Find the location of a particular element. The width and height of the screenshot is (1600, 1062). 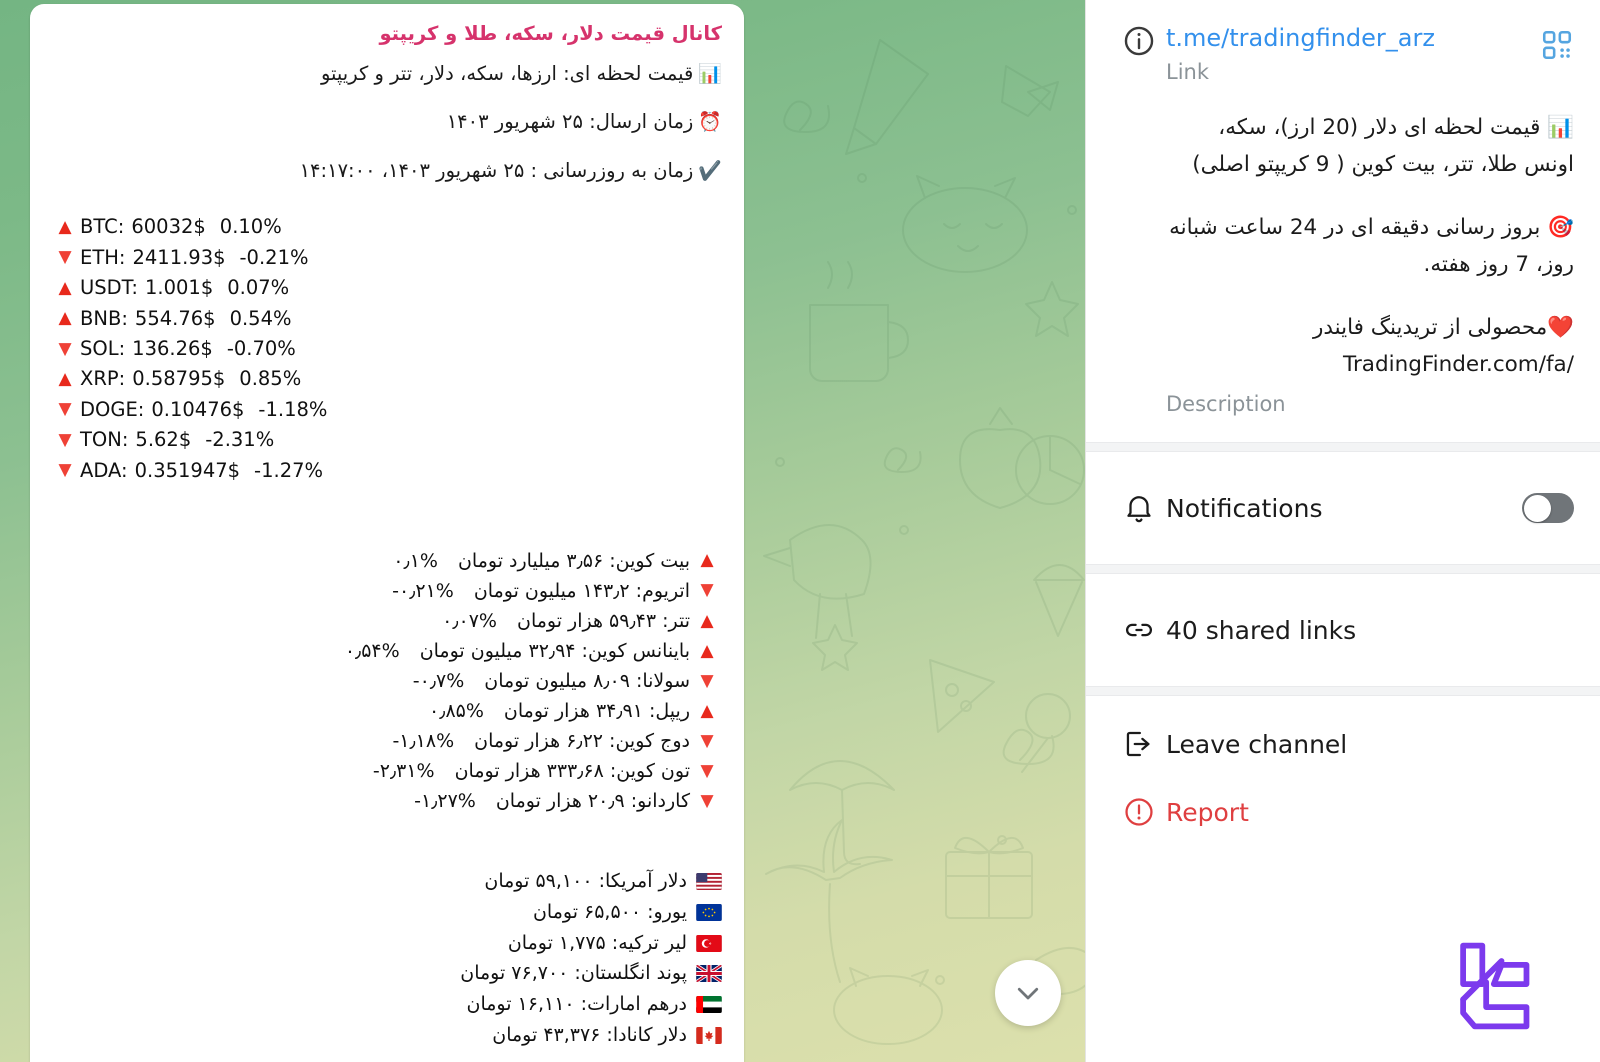

about-line-3: ❤️محصولی از تریدینگ فایندر is located at coordinates (1443, 328).